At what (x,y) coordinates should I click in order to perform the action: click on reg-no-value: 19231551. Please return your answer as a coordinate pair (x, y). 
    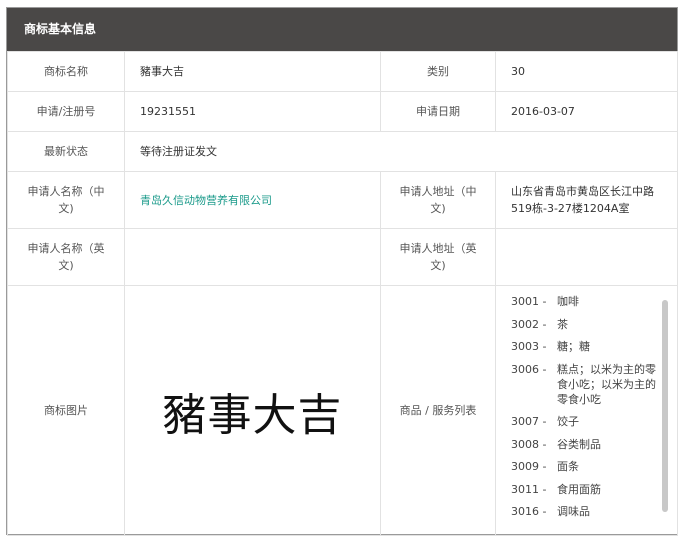
    Looking at the image, I should click on (252, 111).